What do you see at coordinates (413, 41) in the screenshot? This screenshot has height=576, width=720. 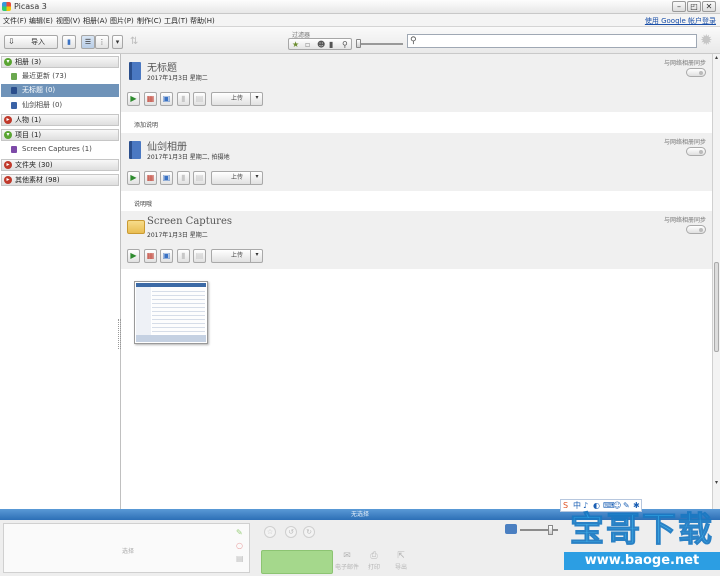 I see `search-icon: ⚲` at bounding box center [413, 41].